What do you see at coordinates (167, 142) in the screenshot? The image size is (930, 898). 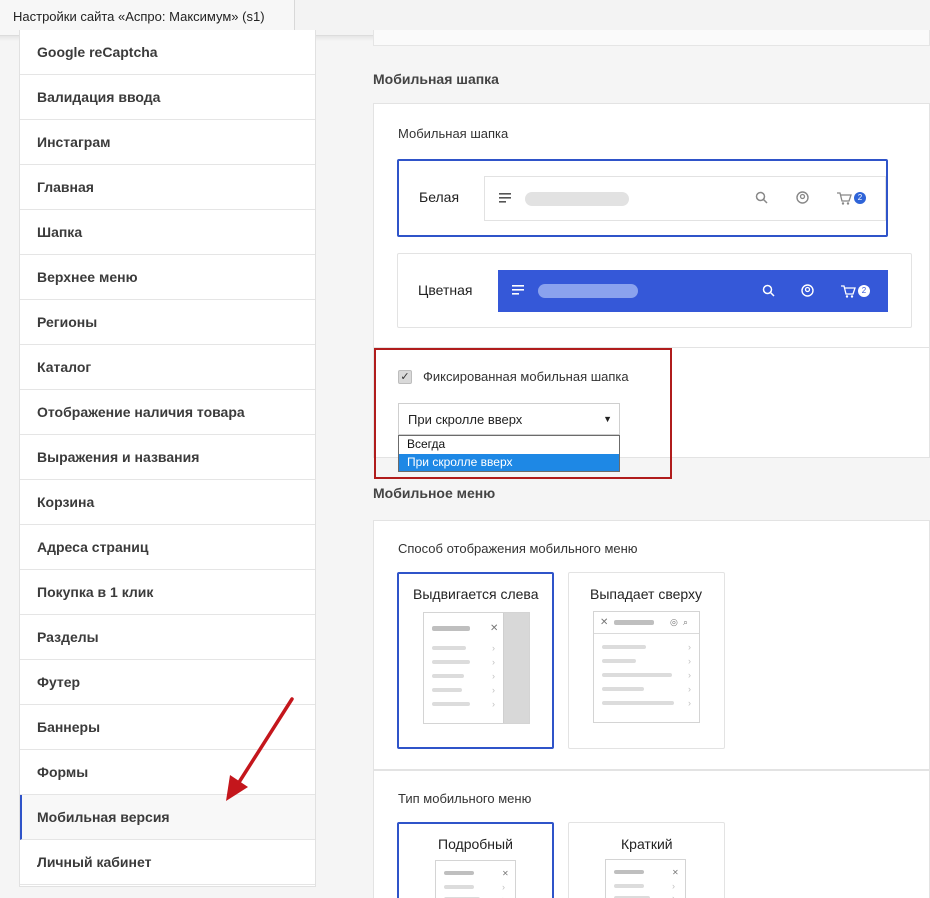 I see `sidebar-item-instagram: Инстаграм` at bounding box center [167, 142].